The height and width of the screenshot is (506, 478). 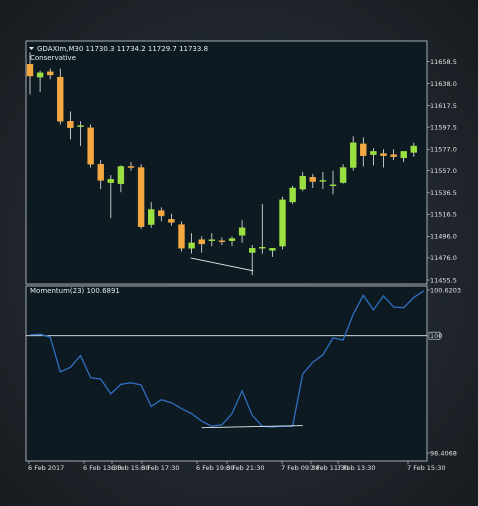 I want to click on price-tick-label: 11617.5, so click(x=443, y=106).